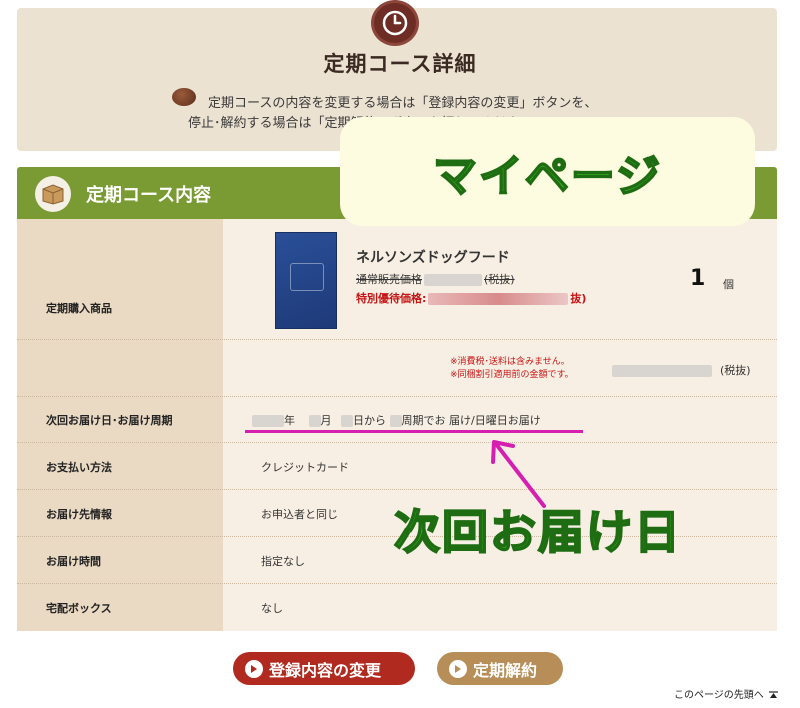 The width and height of the screenshot is (800, 708). Describe the element at coordinates (403, 103) in the screenshot. I see `description-line-1: 定期コースの内容を変更する場合は「登録内容の変更」ボタンを、` at that location.